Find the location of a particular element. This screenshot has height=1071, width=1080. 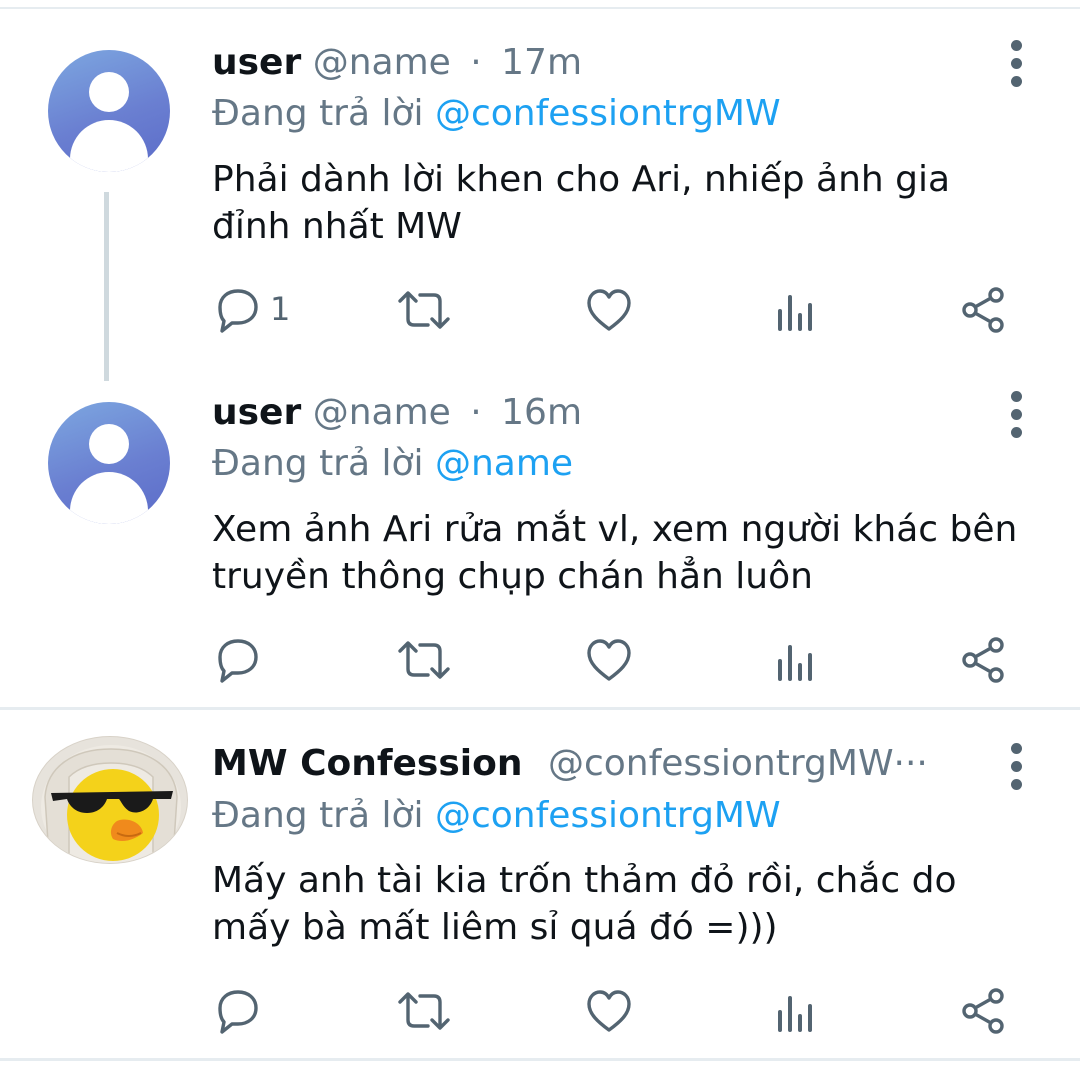

replying-to: Đang trả lời @name is located at coordinates (392, 464).